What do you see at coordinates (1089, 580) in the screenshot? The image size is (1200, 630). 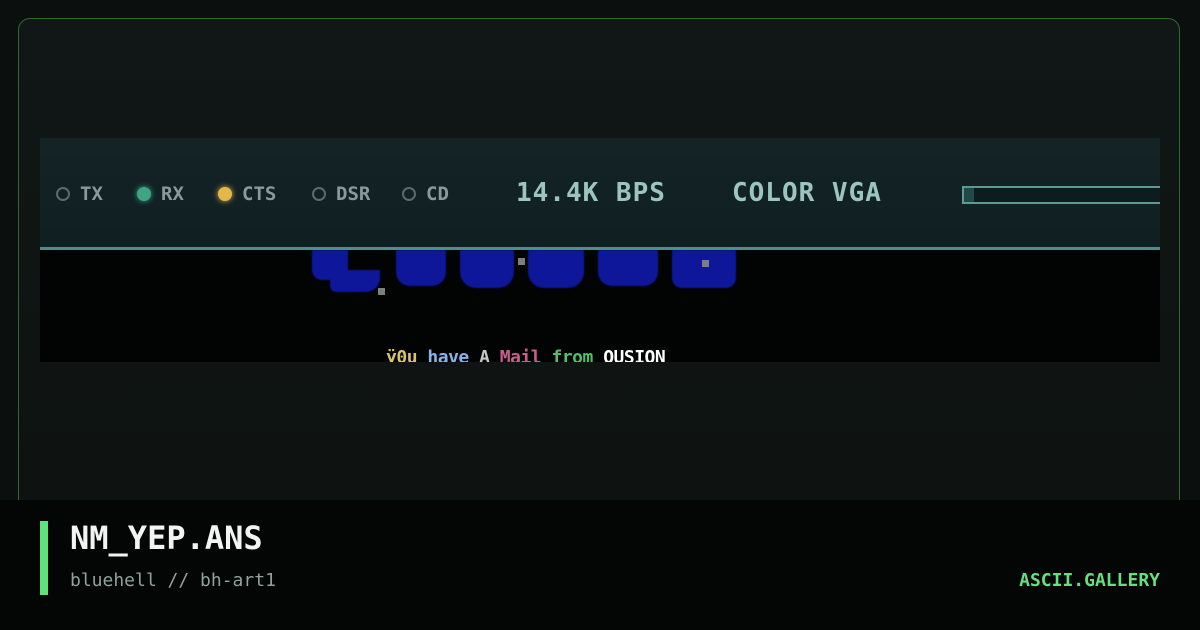 I see `brand-link: ASCII.GALLERY` at bounding box center [1089, 580].